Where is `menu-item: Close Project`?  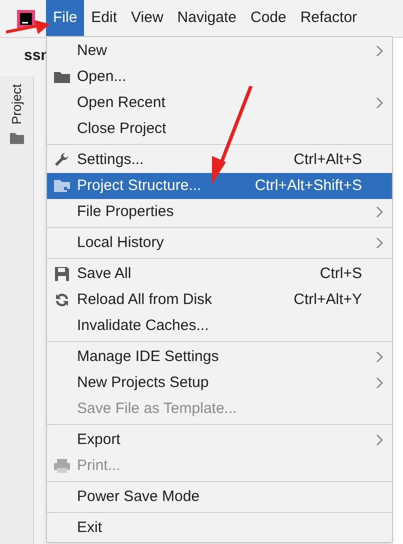
menu-item: Close Project is located at coordinates (219, 129).